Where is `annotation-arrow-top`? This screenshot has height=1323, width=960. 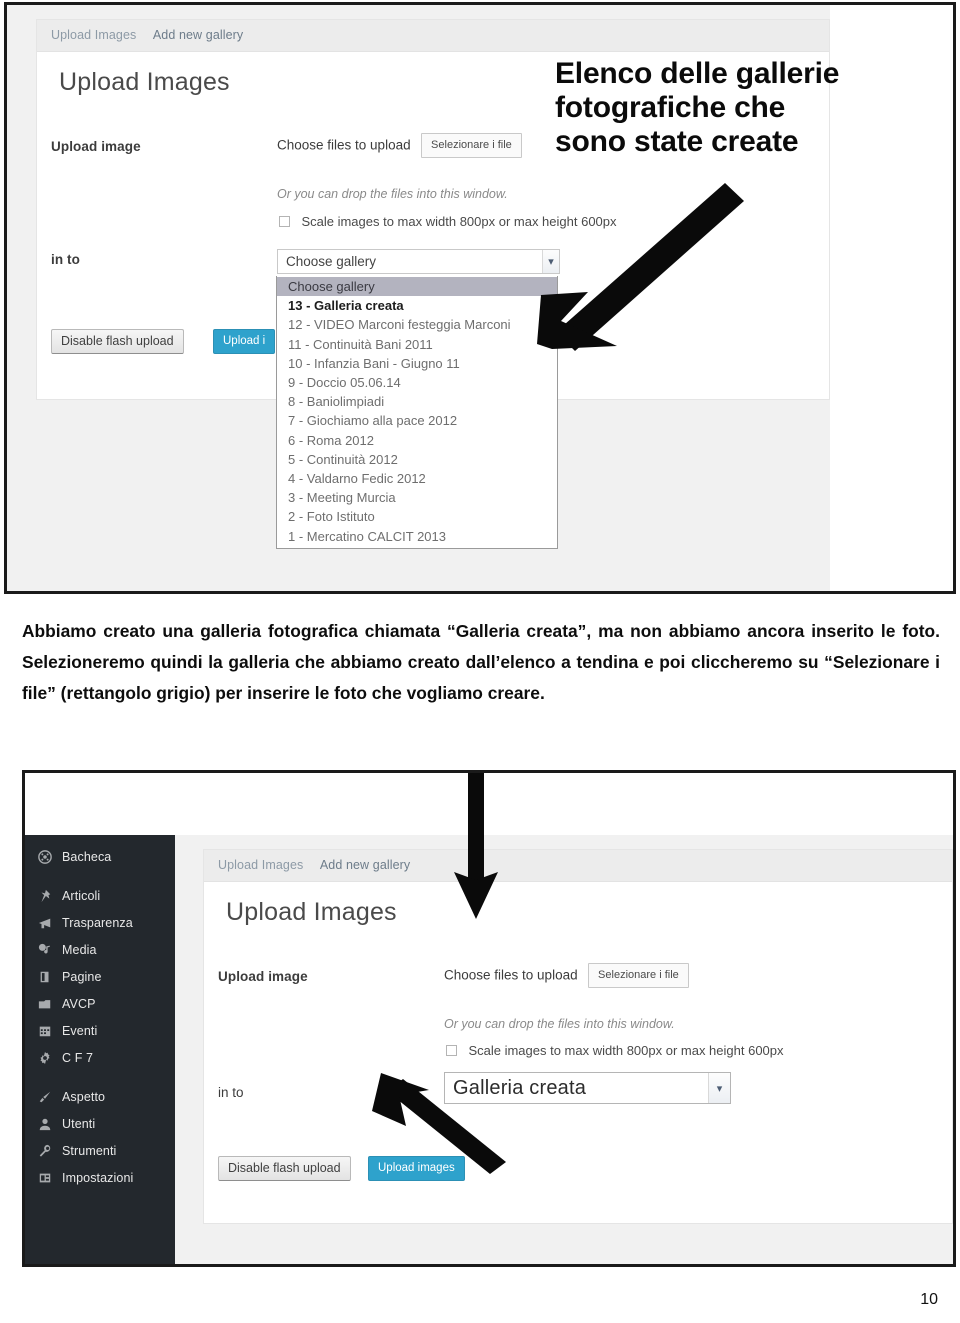 annotation-arrow-top is located at coordinates (640, 267).